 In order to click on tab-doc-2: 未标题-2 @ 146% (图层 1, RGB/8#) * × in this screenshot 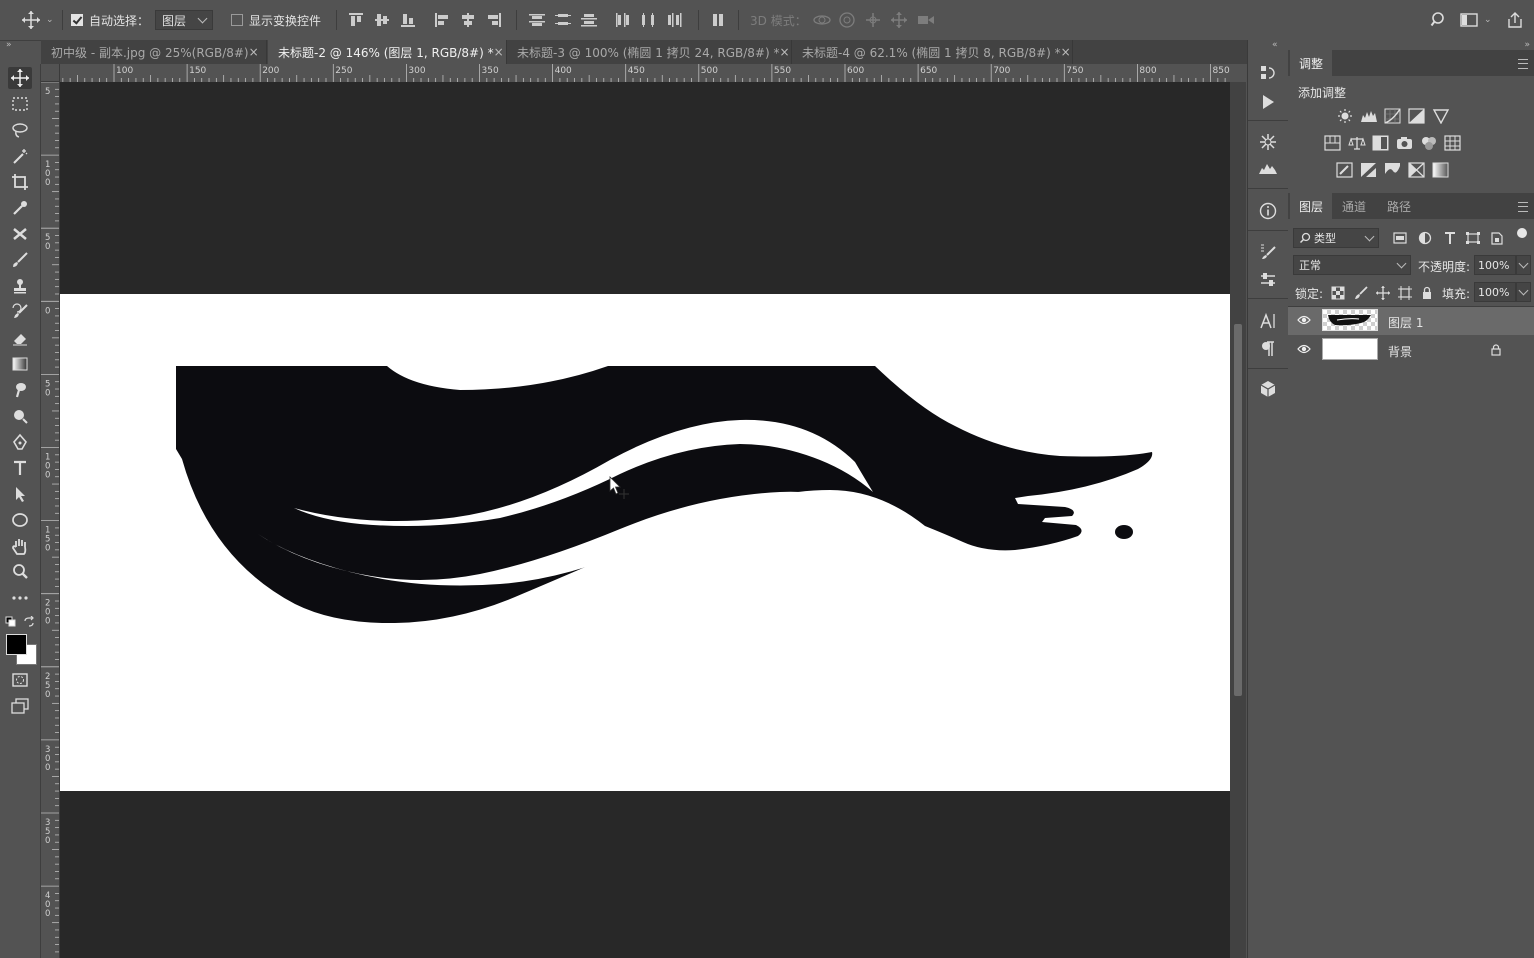, I will do `click(387, 52)`.